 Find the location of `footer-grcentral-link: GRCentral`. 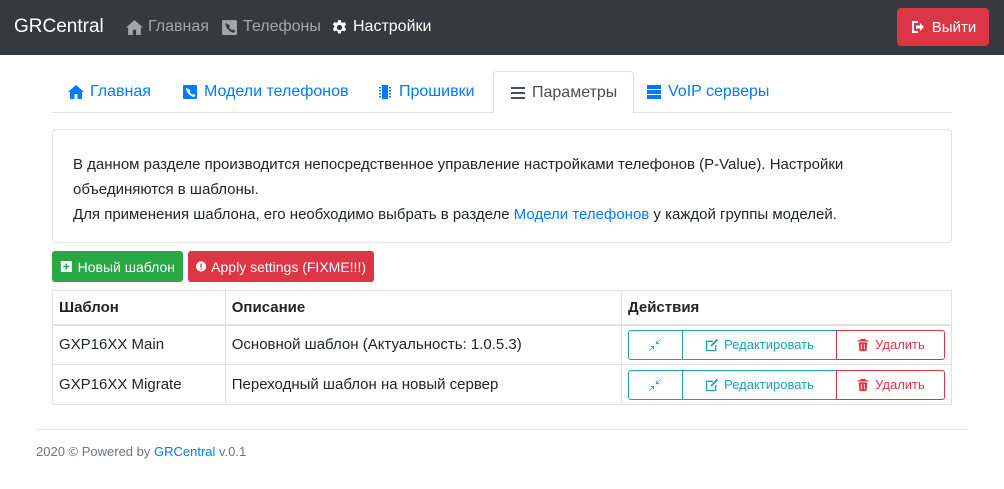

footer-grcentral-link: GRCentral is located at coordinates (184, 451).